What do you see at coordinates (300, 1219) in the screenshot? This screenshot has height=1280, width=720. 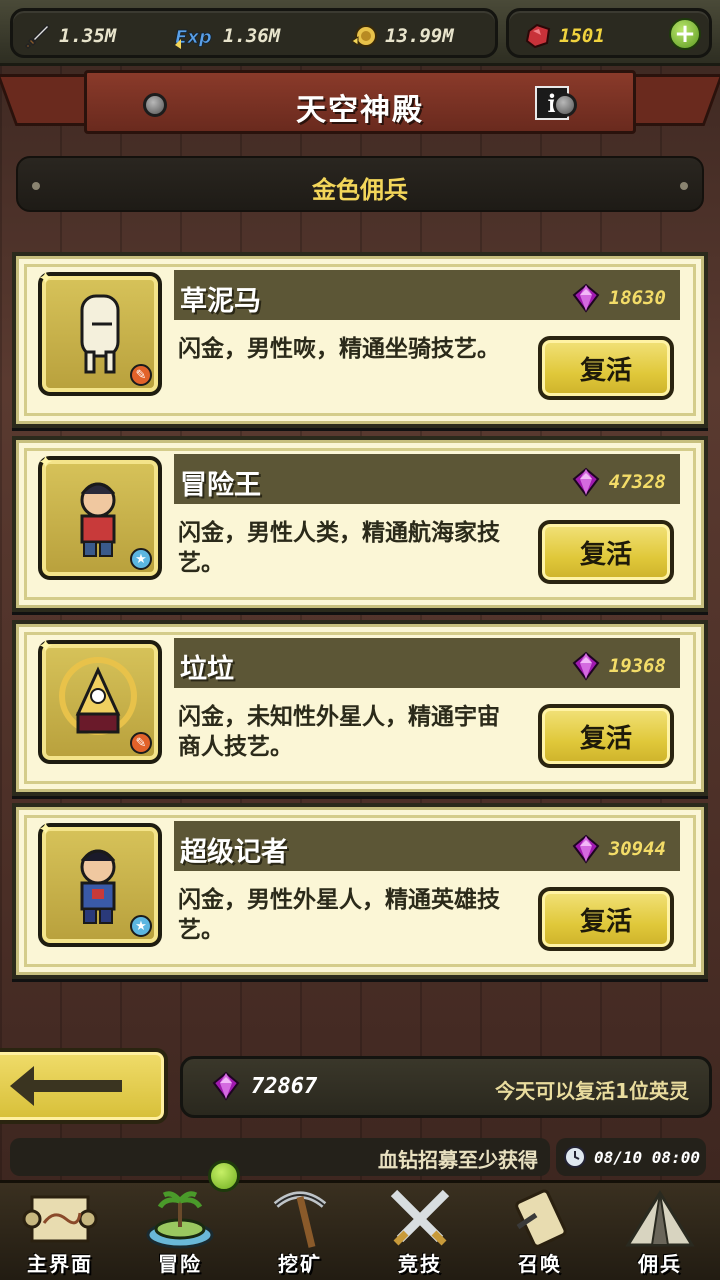 I see `pickaxe-icon` at bounding box center [300, 1219].